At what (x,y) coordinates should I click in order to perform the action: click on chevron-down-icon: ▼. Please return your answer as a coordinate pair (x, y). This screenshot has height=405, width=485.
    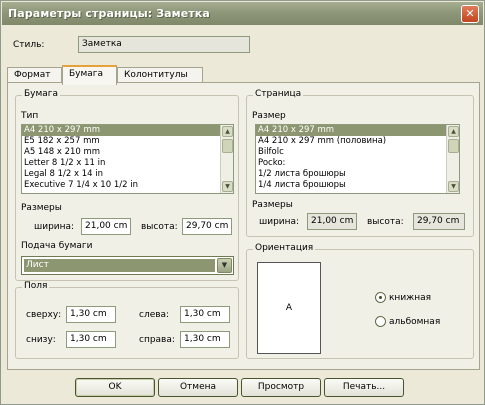
    Looking at the image, I should click on (224, 265).